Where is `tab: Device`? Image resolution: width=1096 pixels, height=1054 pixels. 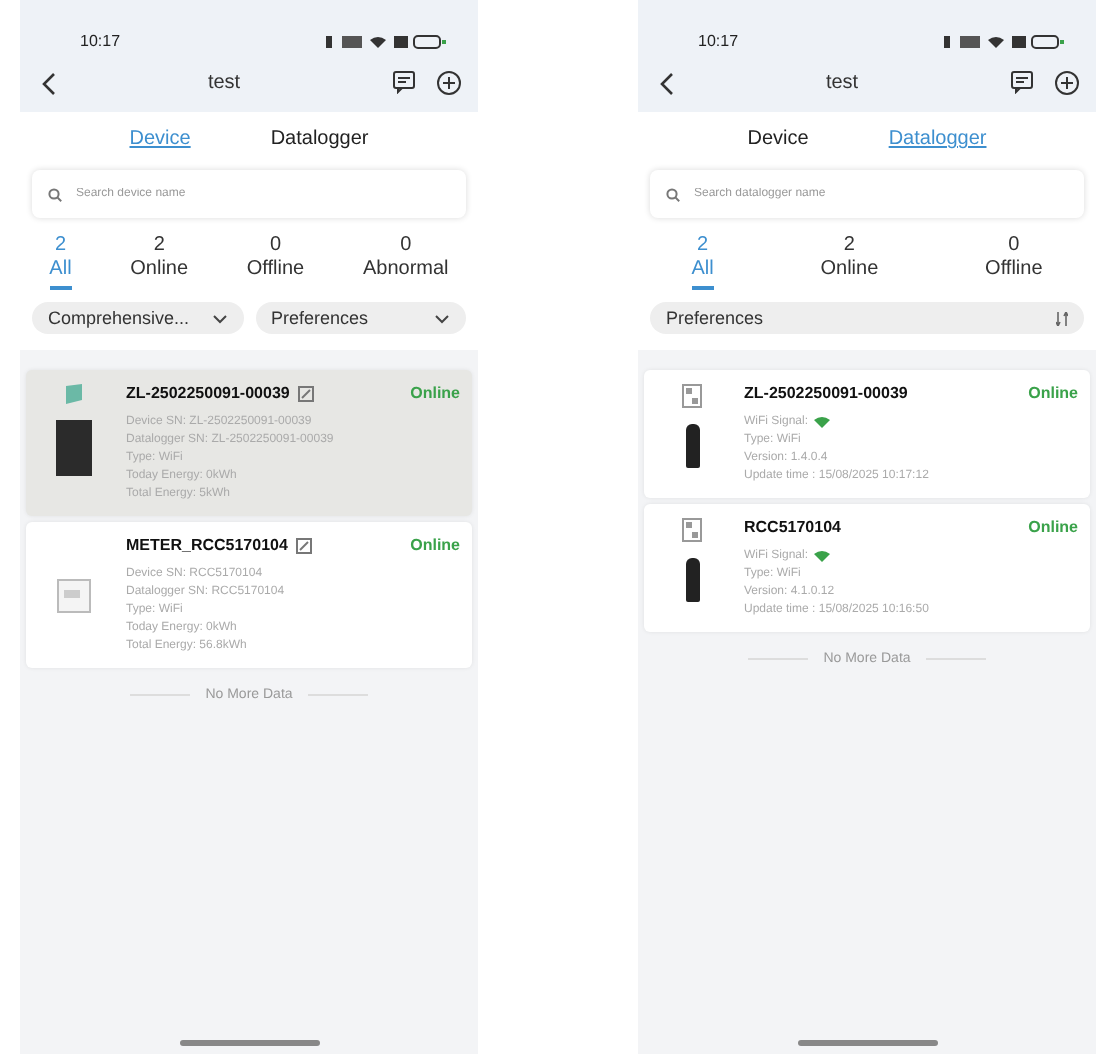
tab: Device is located at coordinates (778, 139).